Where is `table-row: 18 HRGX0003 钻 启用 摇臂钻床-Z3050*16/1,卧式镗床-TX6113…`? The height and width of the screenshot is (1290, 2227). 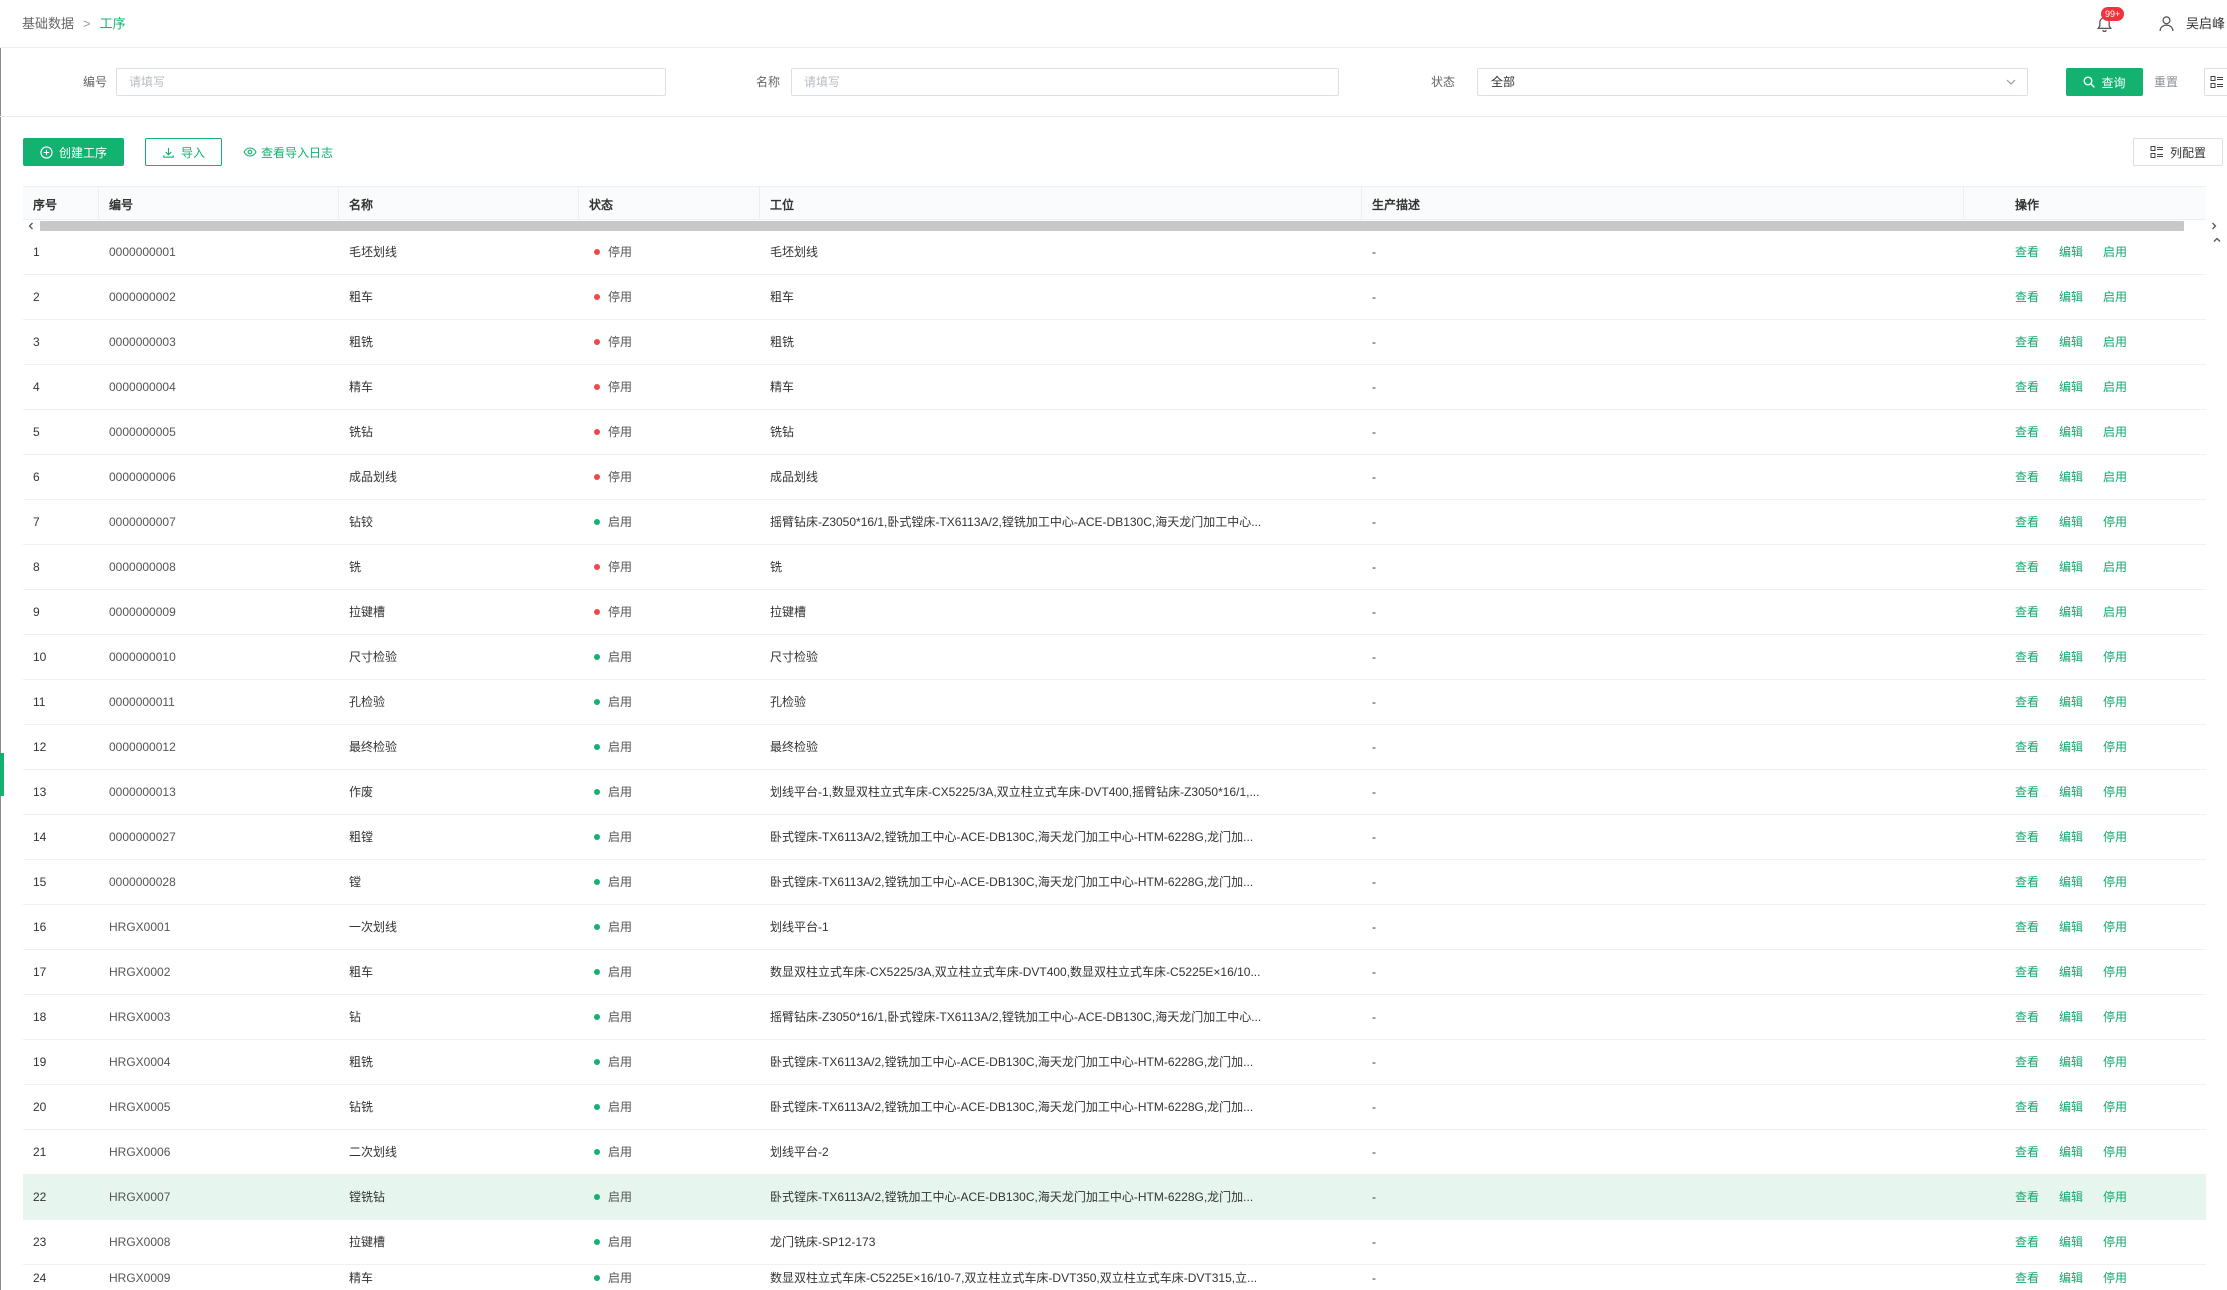
table-row: 18 HRGX0003 钻 启用 摇臂钻床-Z3050*16/1,卧式镗床-TX6113… is located at coordinates (1114, 1017).